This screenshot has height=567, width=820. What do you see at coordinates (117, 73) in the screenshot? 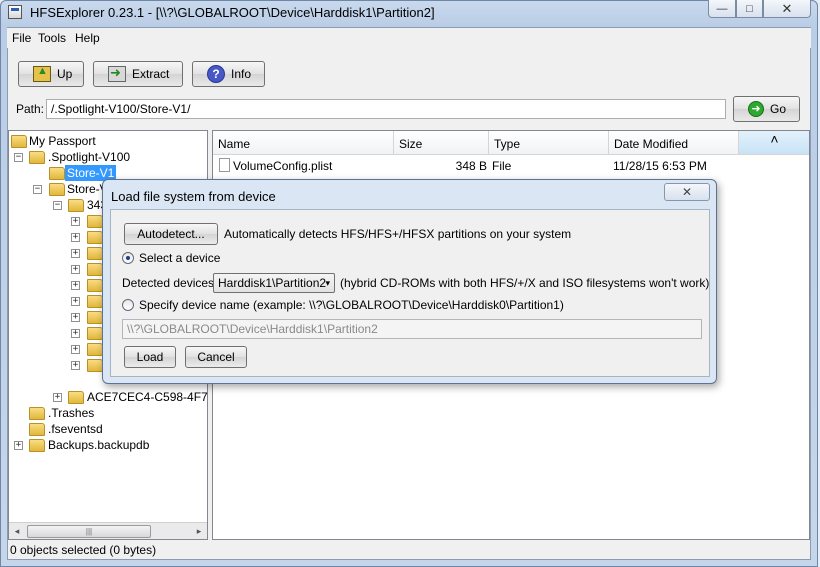
I see `extract-icon` at bounding box center [117, 73].